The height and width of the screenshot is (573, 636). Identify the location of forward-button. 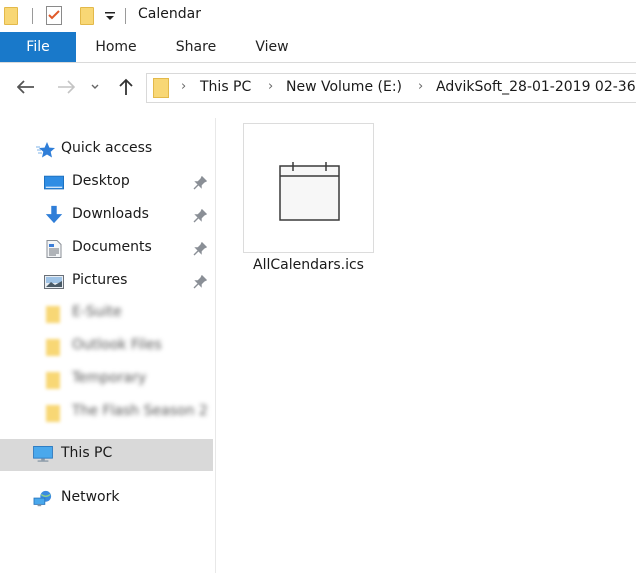
(66, 87).